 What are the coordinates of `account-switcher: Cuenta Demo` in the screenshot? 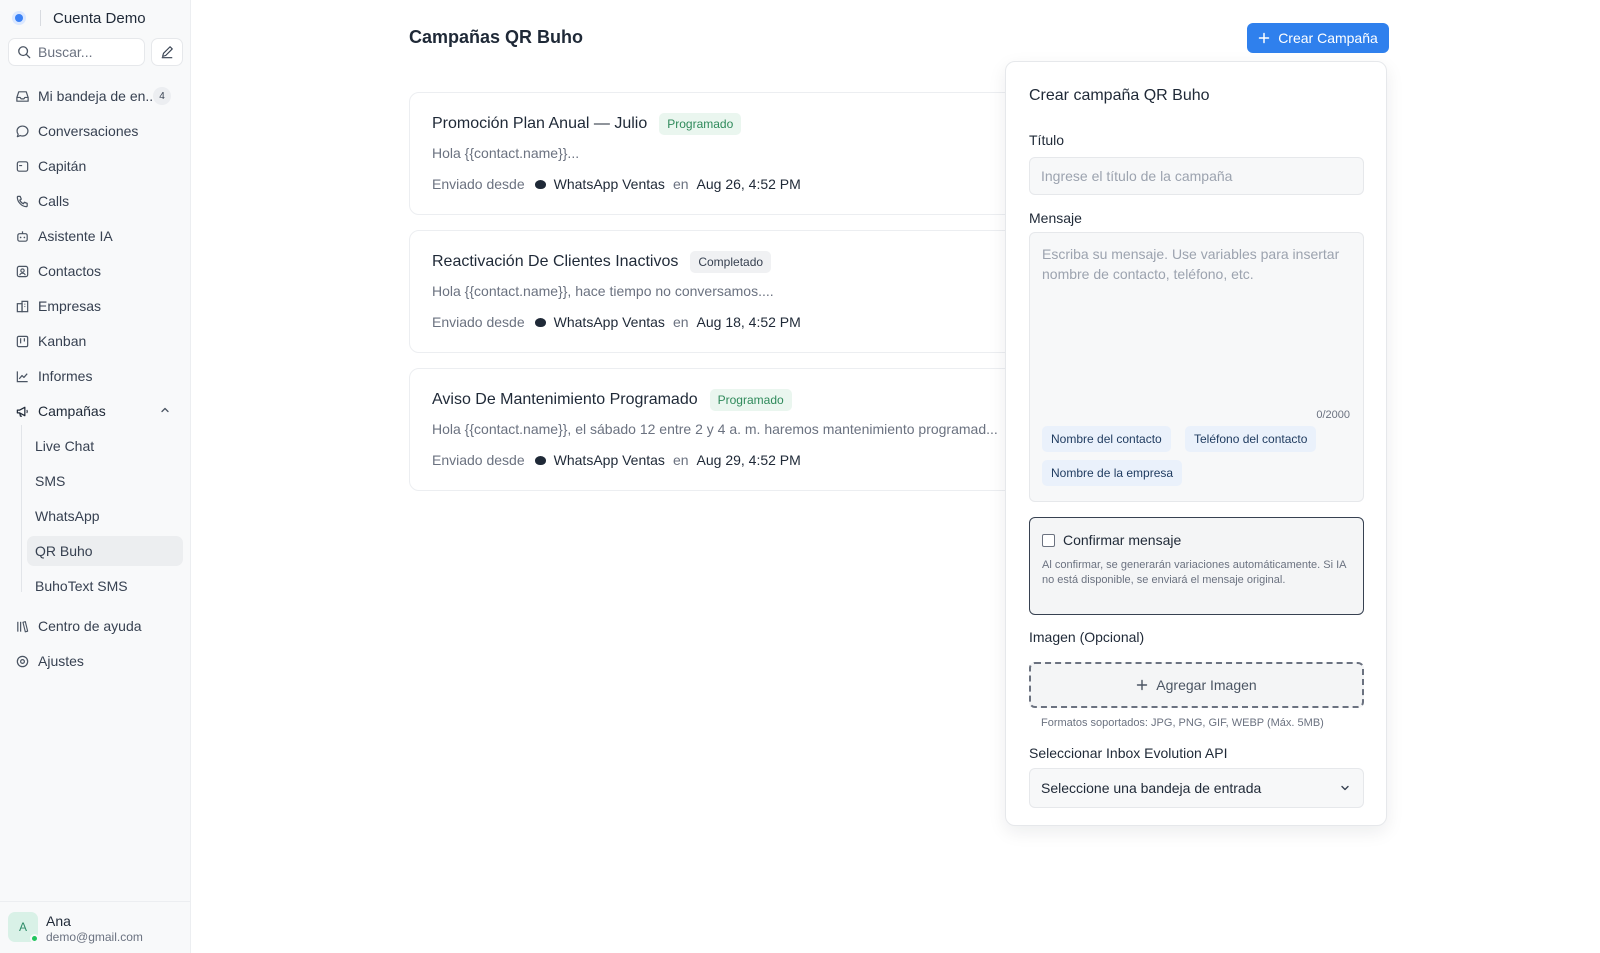 It's located at (79, 18).